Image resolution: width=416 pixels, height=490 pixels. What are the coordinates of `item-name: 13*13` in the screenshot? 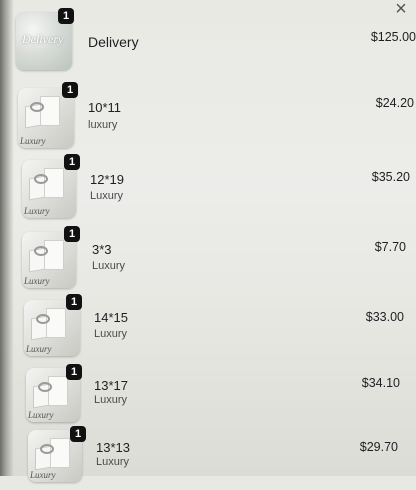 It's located at (113, 447).